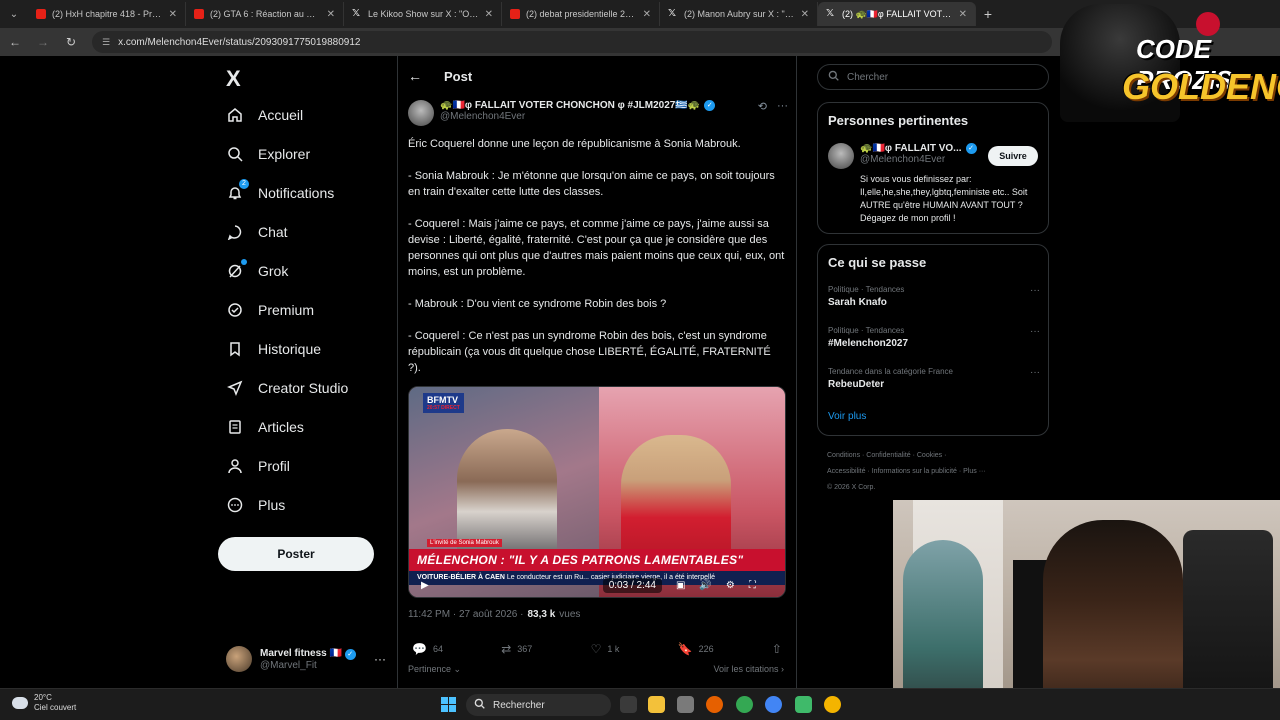 The height and width of the screenshot is (720, 1280). Describe the element at coordinates (280, 190) in the screenshot. I see `nav-item-notifications: 2 Notifications` at that location.